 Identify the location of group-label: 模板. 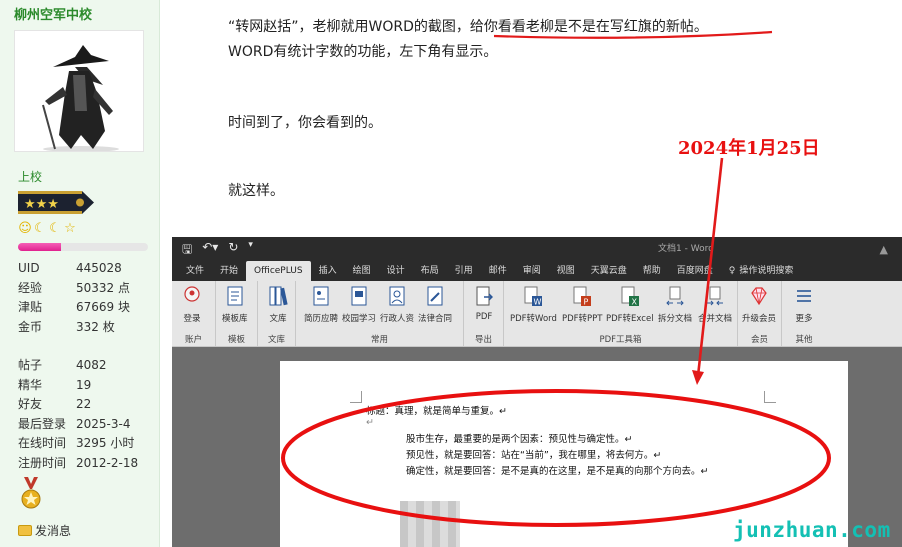
(236, 340).